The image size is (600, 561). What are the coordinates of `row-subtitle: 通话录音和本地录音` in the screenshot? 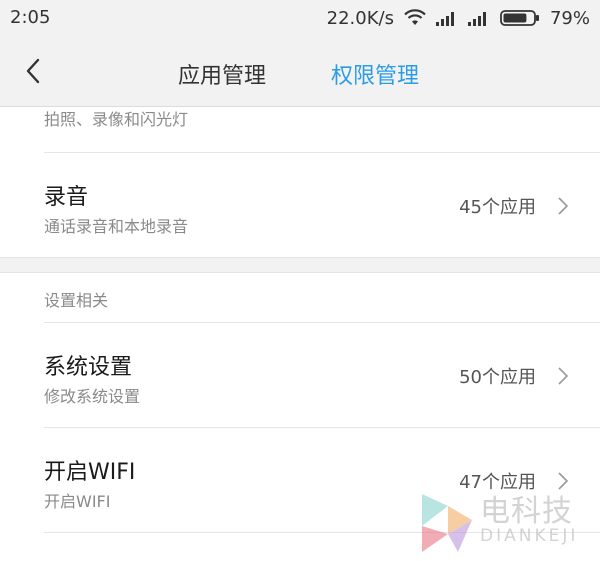 It's located at (116, 226).